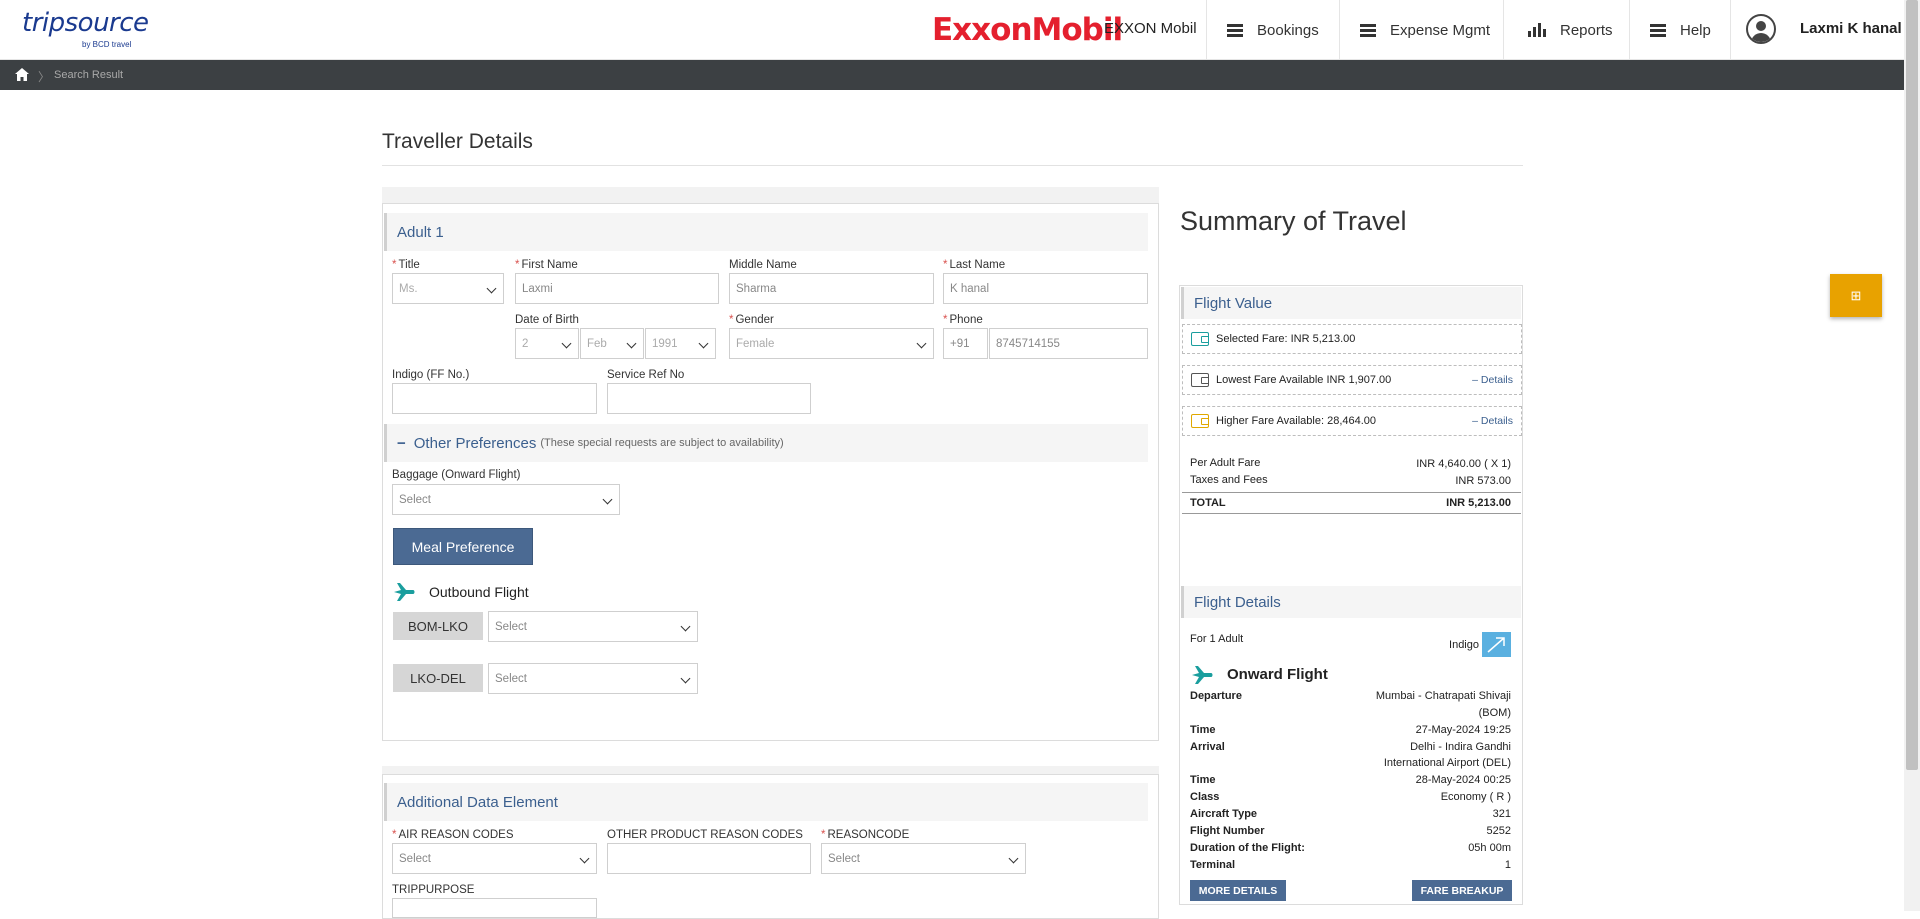  What do you see at coordinates (1851, 28) in the screenshot?
I see `user-name: Laxmi K hanal` at bounding box center [1851, 28].